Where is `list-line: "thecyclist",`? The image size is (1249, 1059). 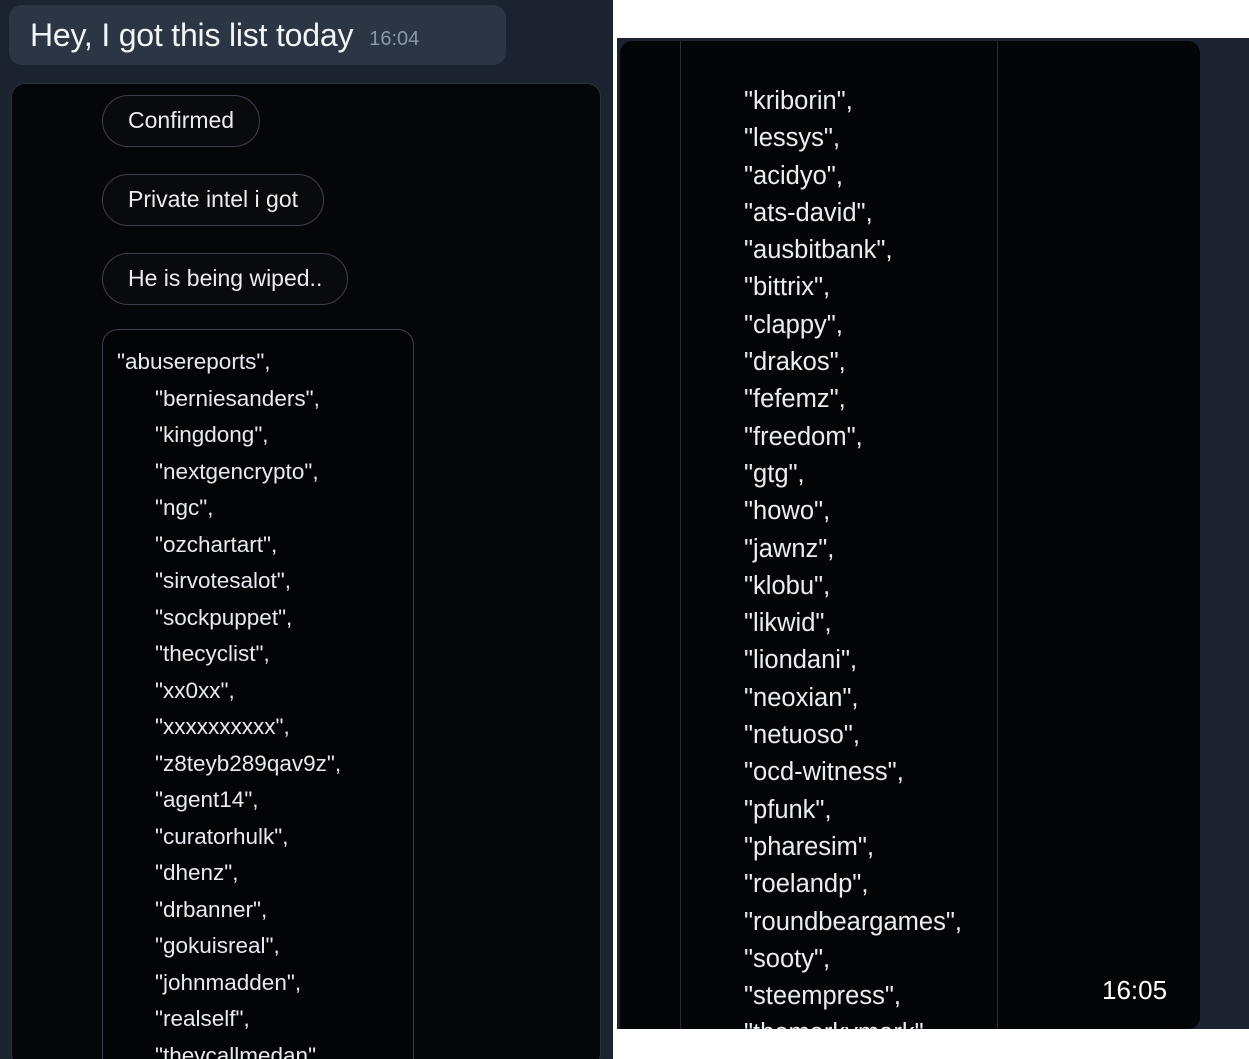
list-line: "thecyclist", is located at coordinates (212, 653).